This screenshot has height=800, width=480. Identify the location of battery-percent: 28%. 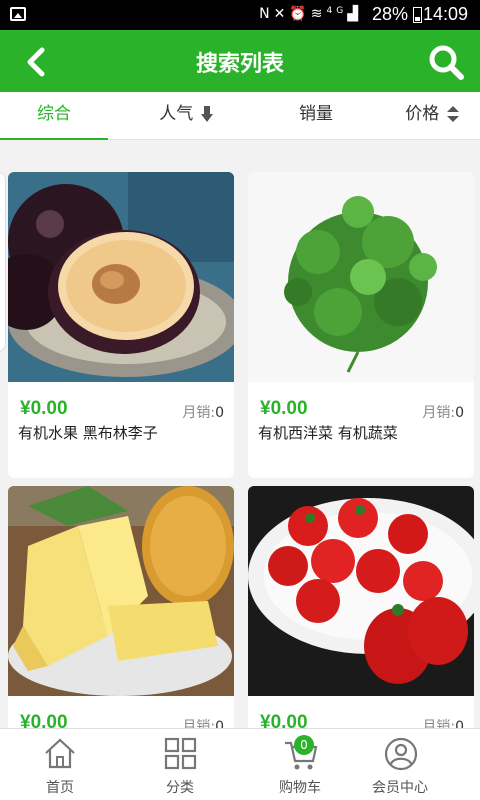
(389, 14).